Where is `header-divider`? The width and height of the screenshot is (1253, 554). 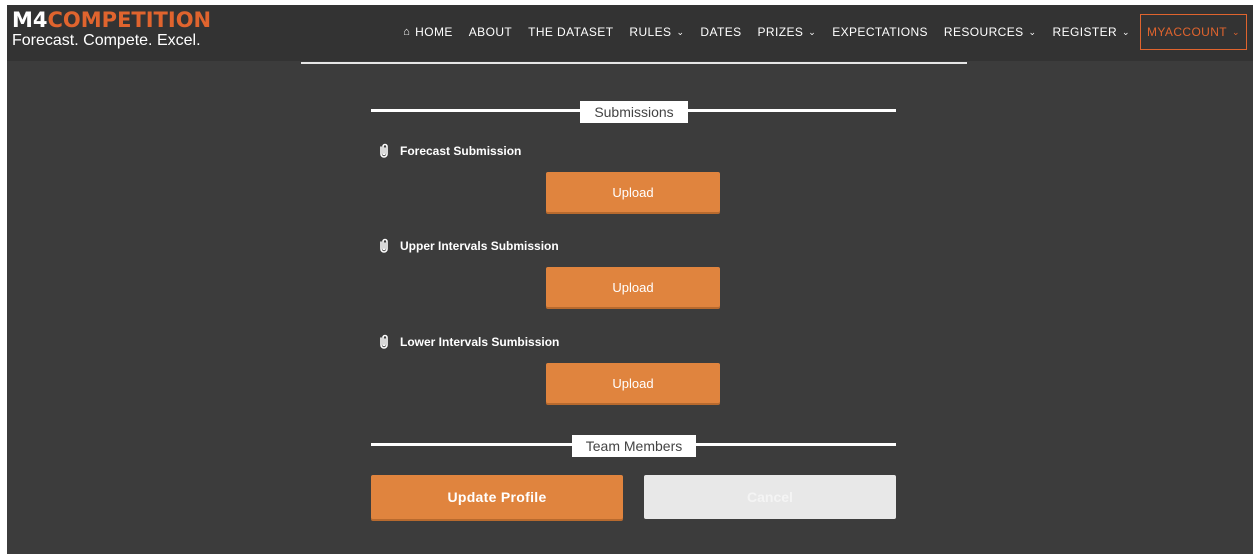
header-divider is located at coordinates (634, 63).